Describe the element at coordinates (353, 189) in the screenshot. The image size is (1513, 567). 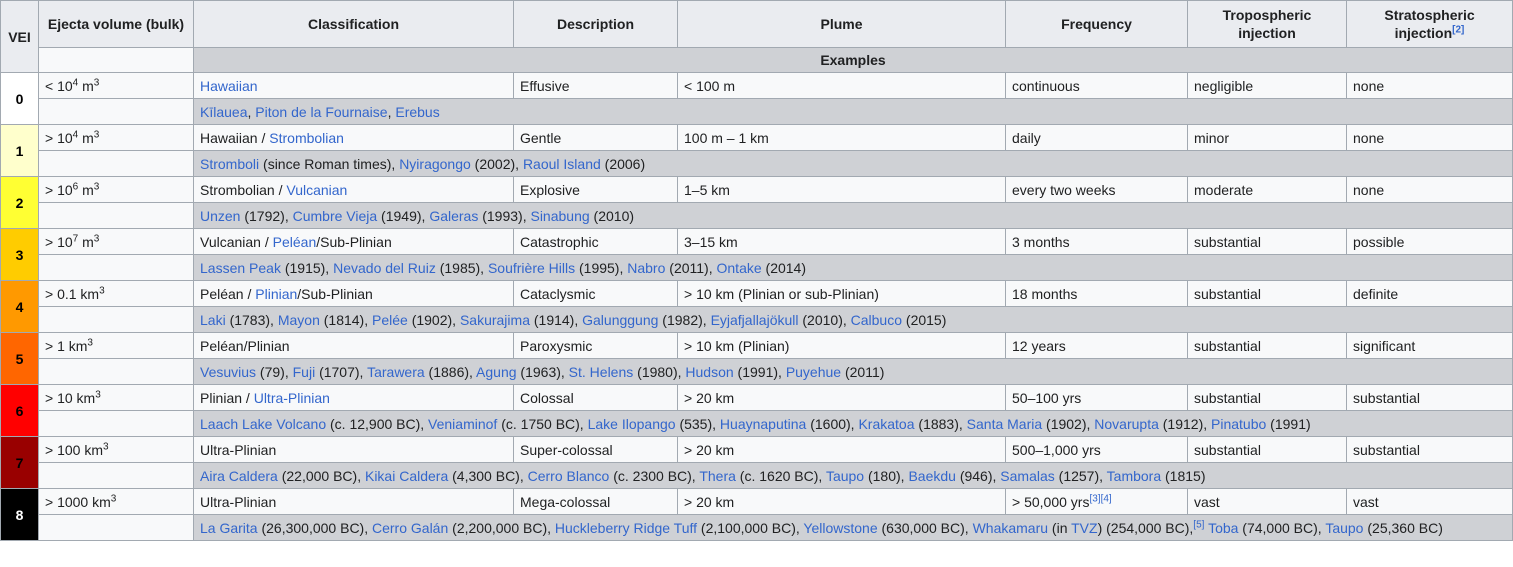
I see `classification-cell: Strombolian / Vulcanian` at that location.